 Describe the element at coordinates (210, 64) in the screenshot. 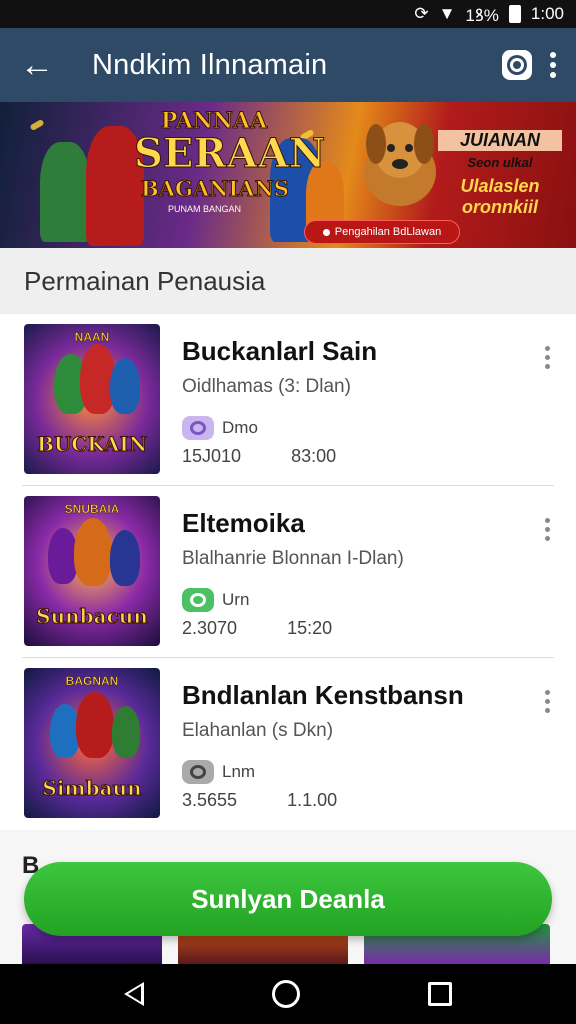

I see `app-title: Nndkim Ilnnamain` at that location.